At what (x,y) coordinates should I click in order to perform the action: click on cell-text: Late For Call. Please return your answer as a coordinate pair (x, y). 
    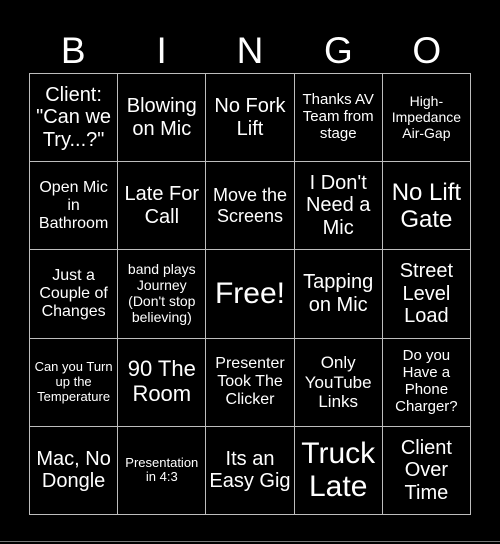
    Looking at the image, I should click on (162, 205).